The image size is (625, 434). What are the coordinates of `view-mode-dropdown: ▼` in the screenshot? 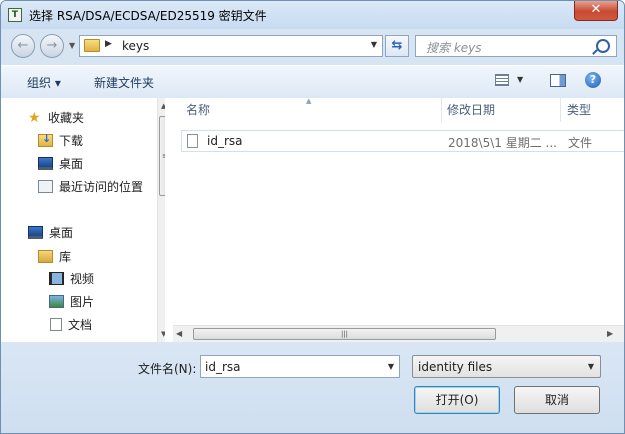 It's located at (520, 79).